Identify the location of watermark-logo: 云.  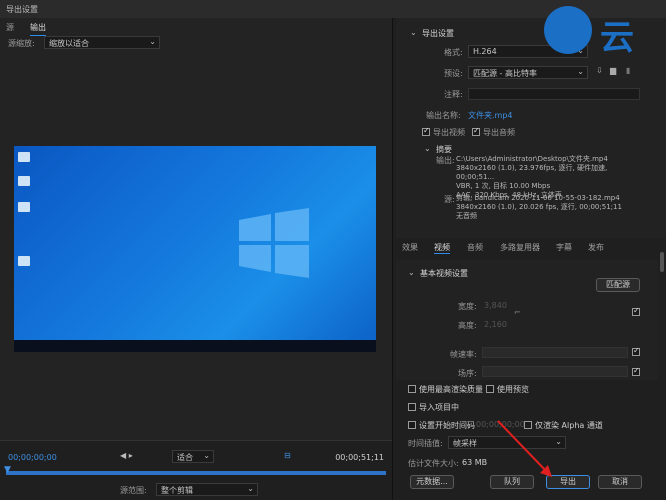
(603, 29).